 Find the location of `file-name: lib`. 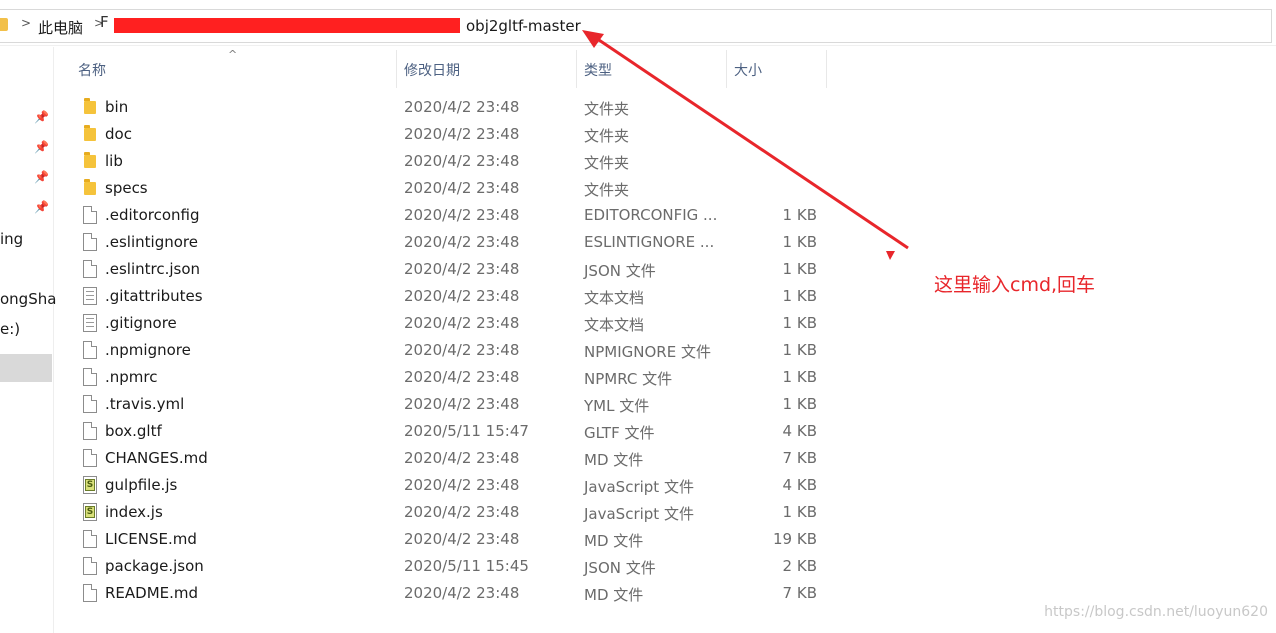

file-name: lib is located at coordinates (114, 161).